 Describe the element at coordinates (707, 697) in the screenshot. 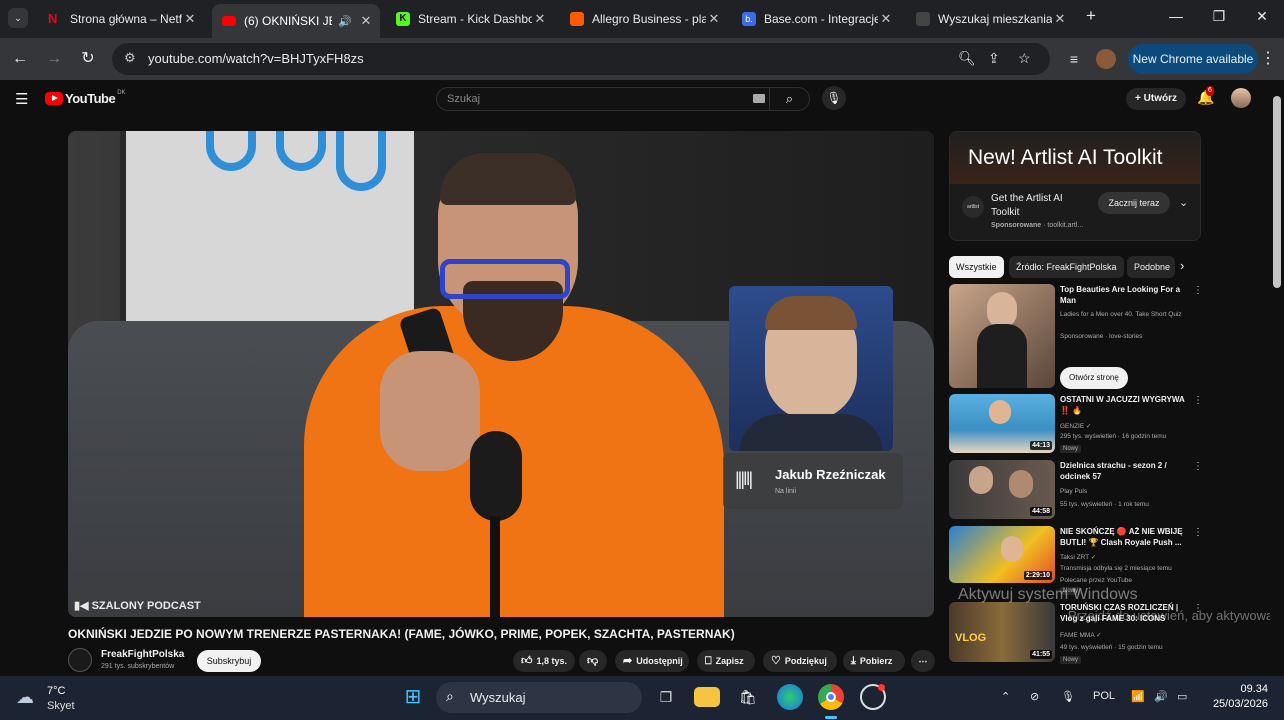

I see `file-explorer-icon` at that location.